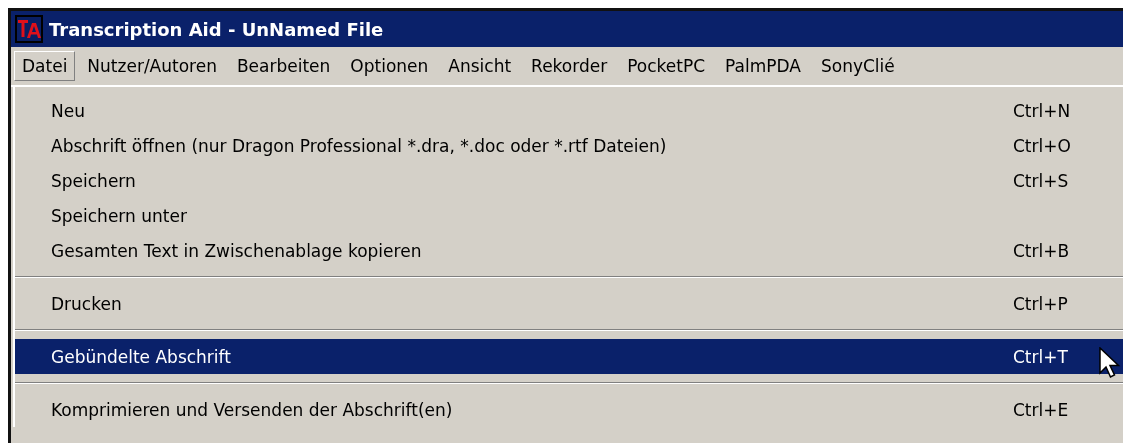 The width and height of the screenshot is (1123, 443). What do you see at coordinates (216, 29) in the screenshot?
I see `window-title: Transcription Aid - UnNamed File` at bounding box center [216, 29].